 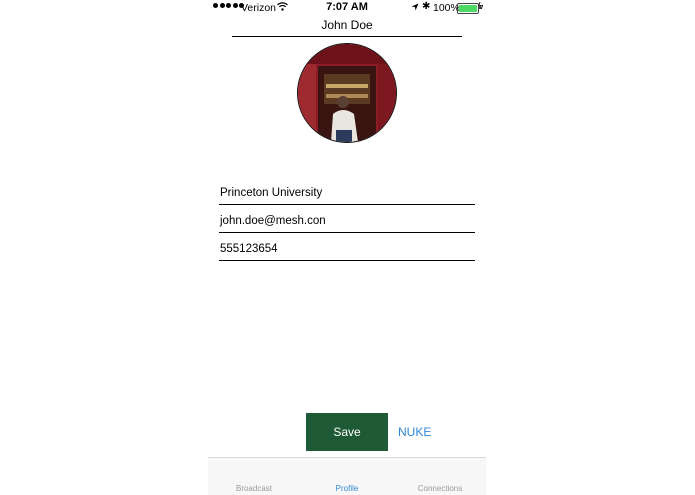 I want to click on tab-broadcast: Broadcast, so click(x=254, y=488).